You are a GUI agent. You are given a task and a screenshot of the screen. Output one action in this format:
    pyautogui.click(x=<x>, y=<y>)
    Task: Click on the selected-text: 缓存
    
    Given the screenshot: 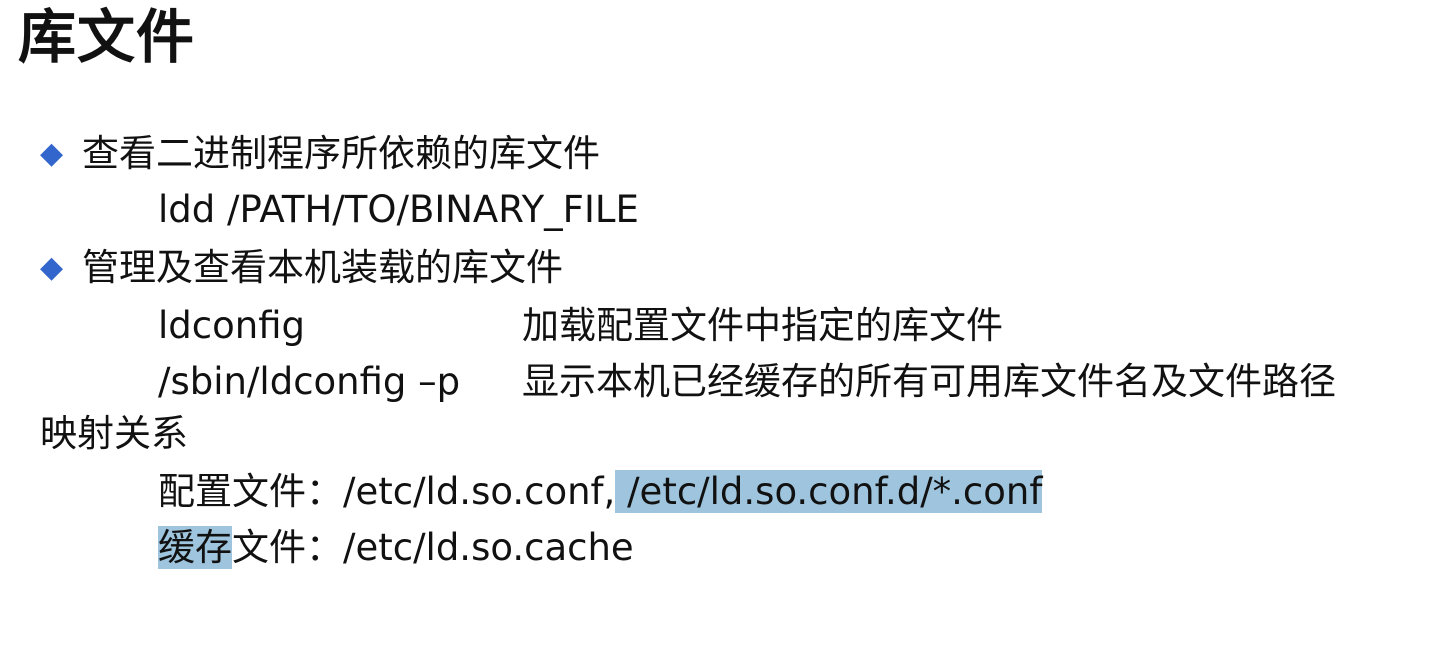 What is the action you would take?
    pyautogui.click(x=195, y=547)
    